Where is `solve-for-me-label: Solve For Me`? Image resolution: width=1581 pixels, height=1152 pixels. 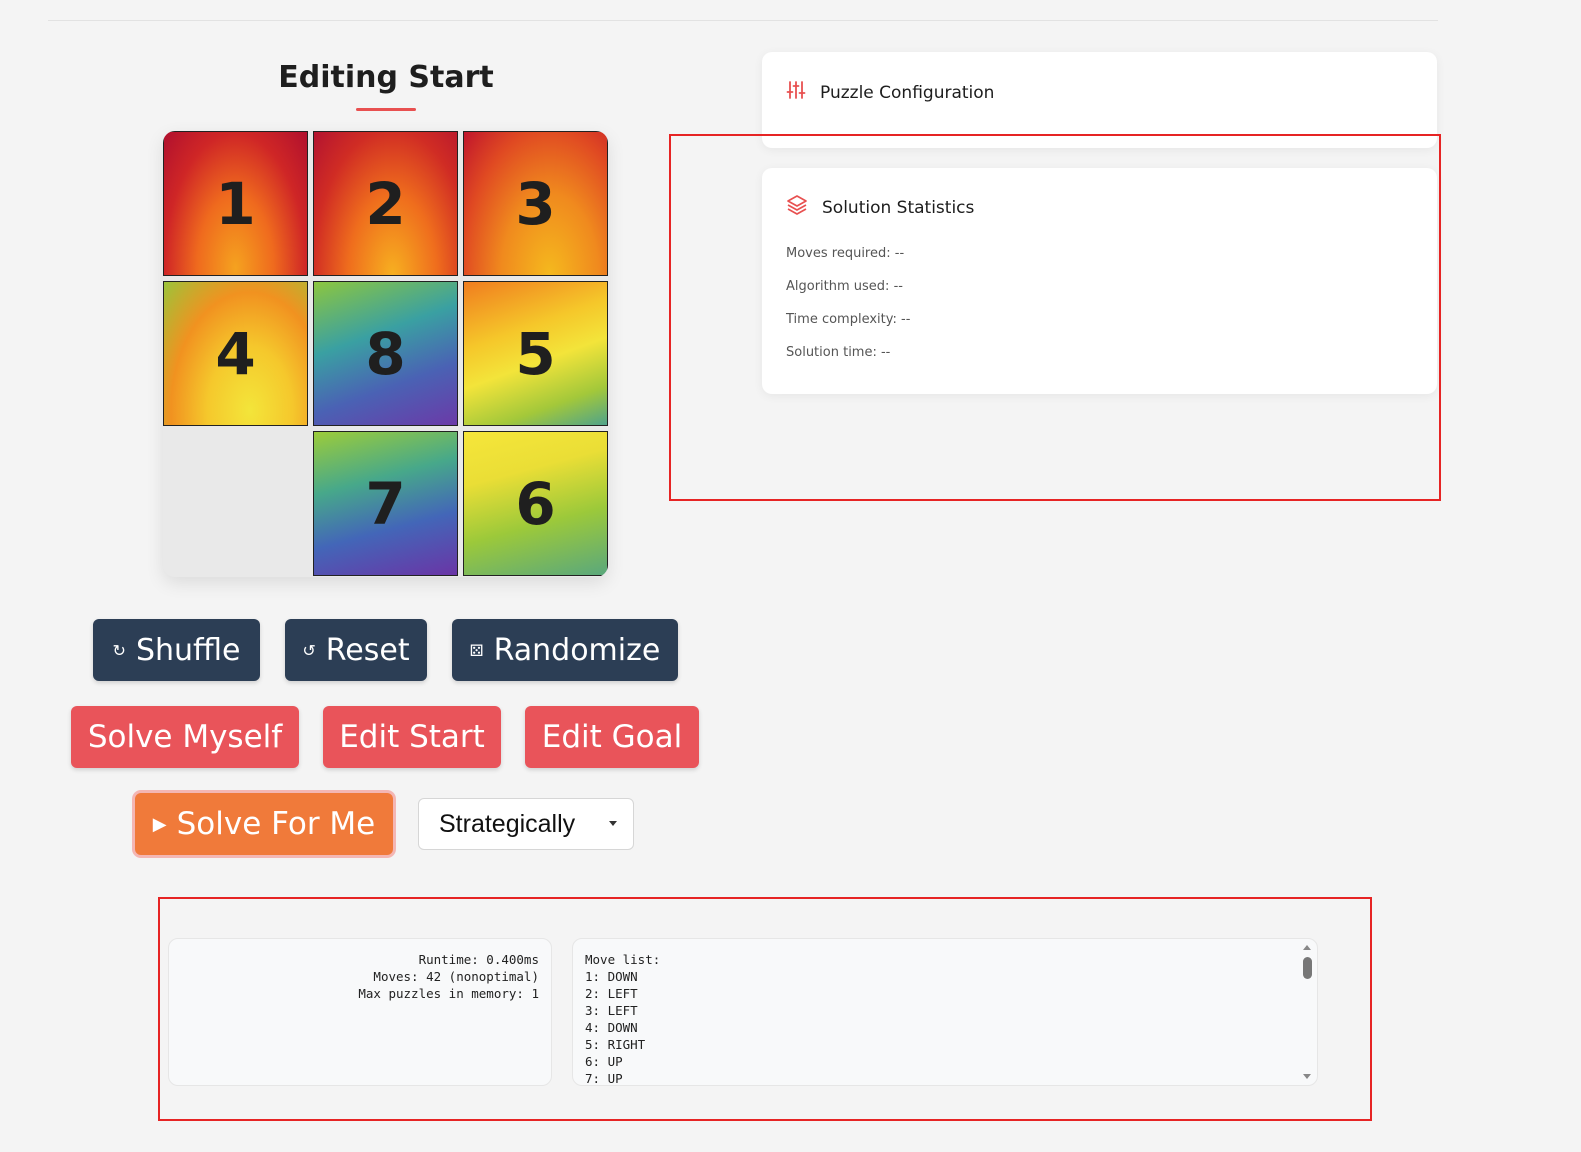 solve-for-me-label: Solve For Me is located at coordinates (276, 824).